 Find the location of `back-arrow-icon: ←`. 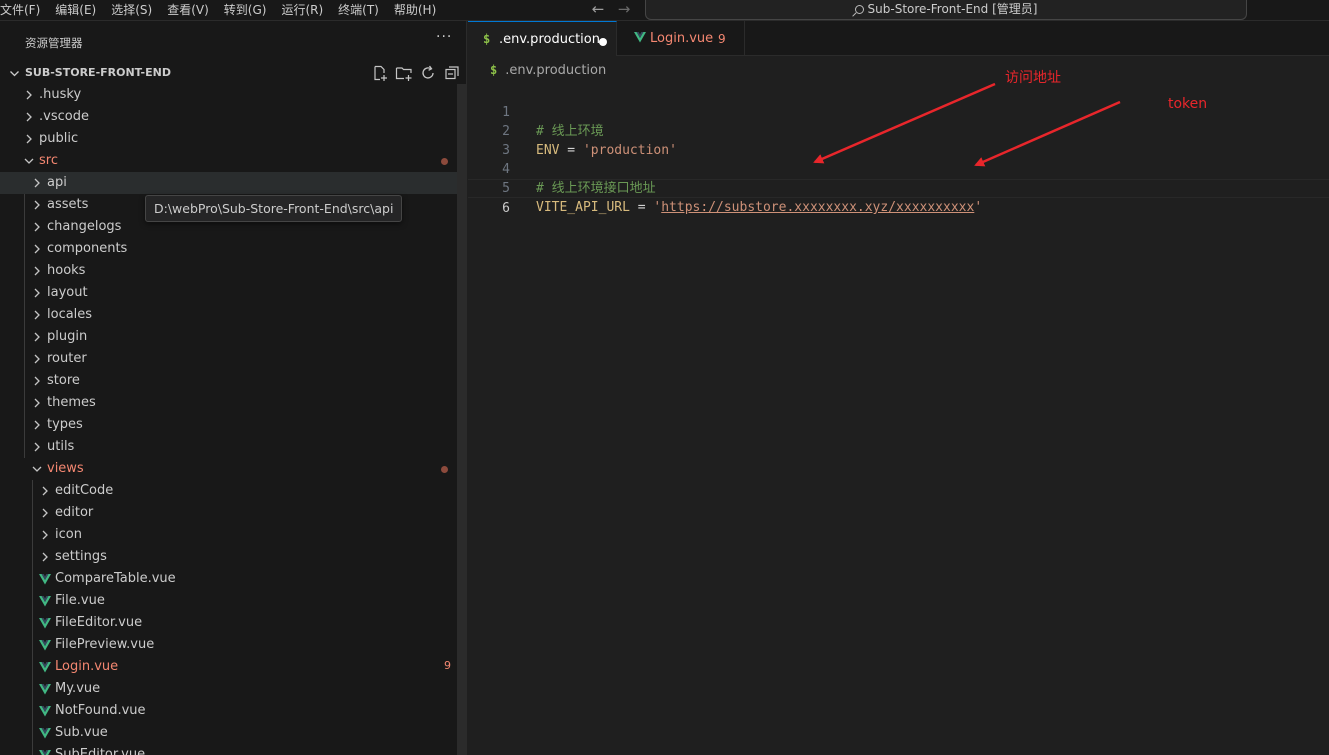

back-arrow-icon: ← is located at coordinates (598, 10).